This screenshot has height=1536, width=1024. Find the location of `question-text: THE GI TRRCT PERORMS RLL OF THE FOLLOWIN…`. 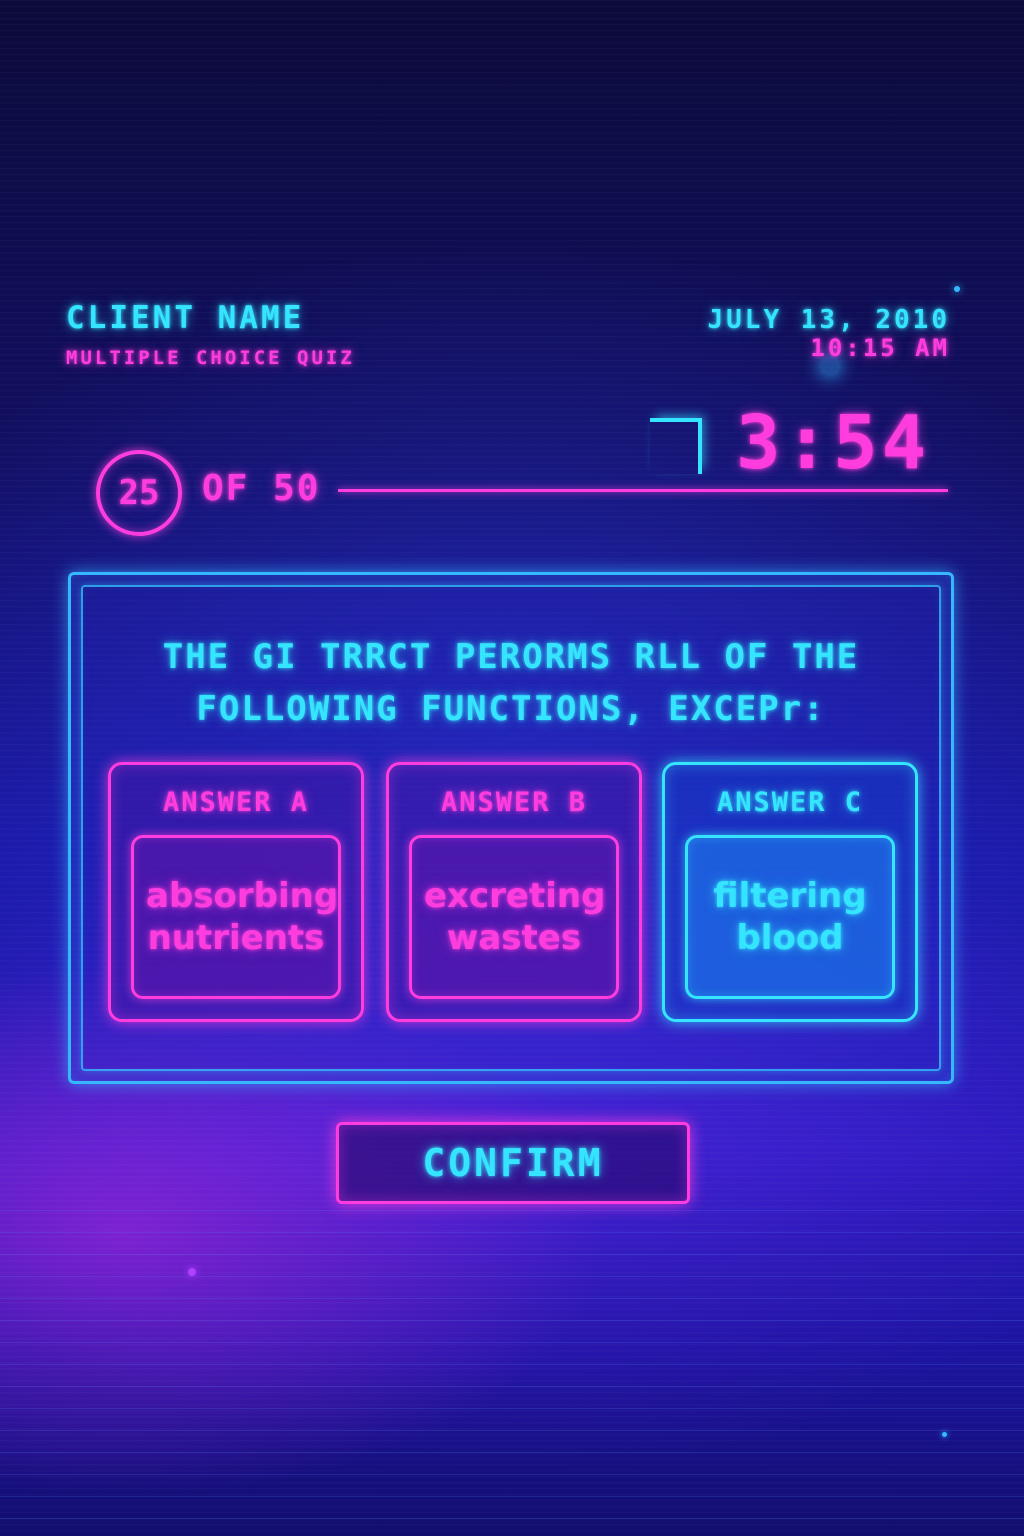

question-text: THE GI TRRCT PERORMS RLL OF THE FOLLOWIN… is located at coordinates (511, 683).